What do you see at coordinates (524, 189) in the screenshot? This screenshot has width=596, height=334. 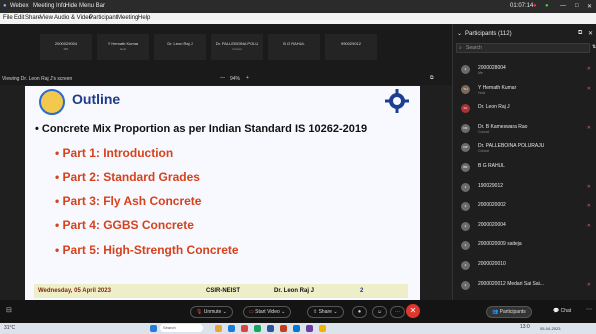 I see `participant-row: 1 190029012 ✕` at bounding box center [524, 189].